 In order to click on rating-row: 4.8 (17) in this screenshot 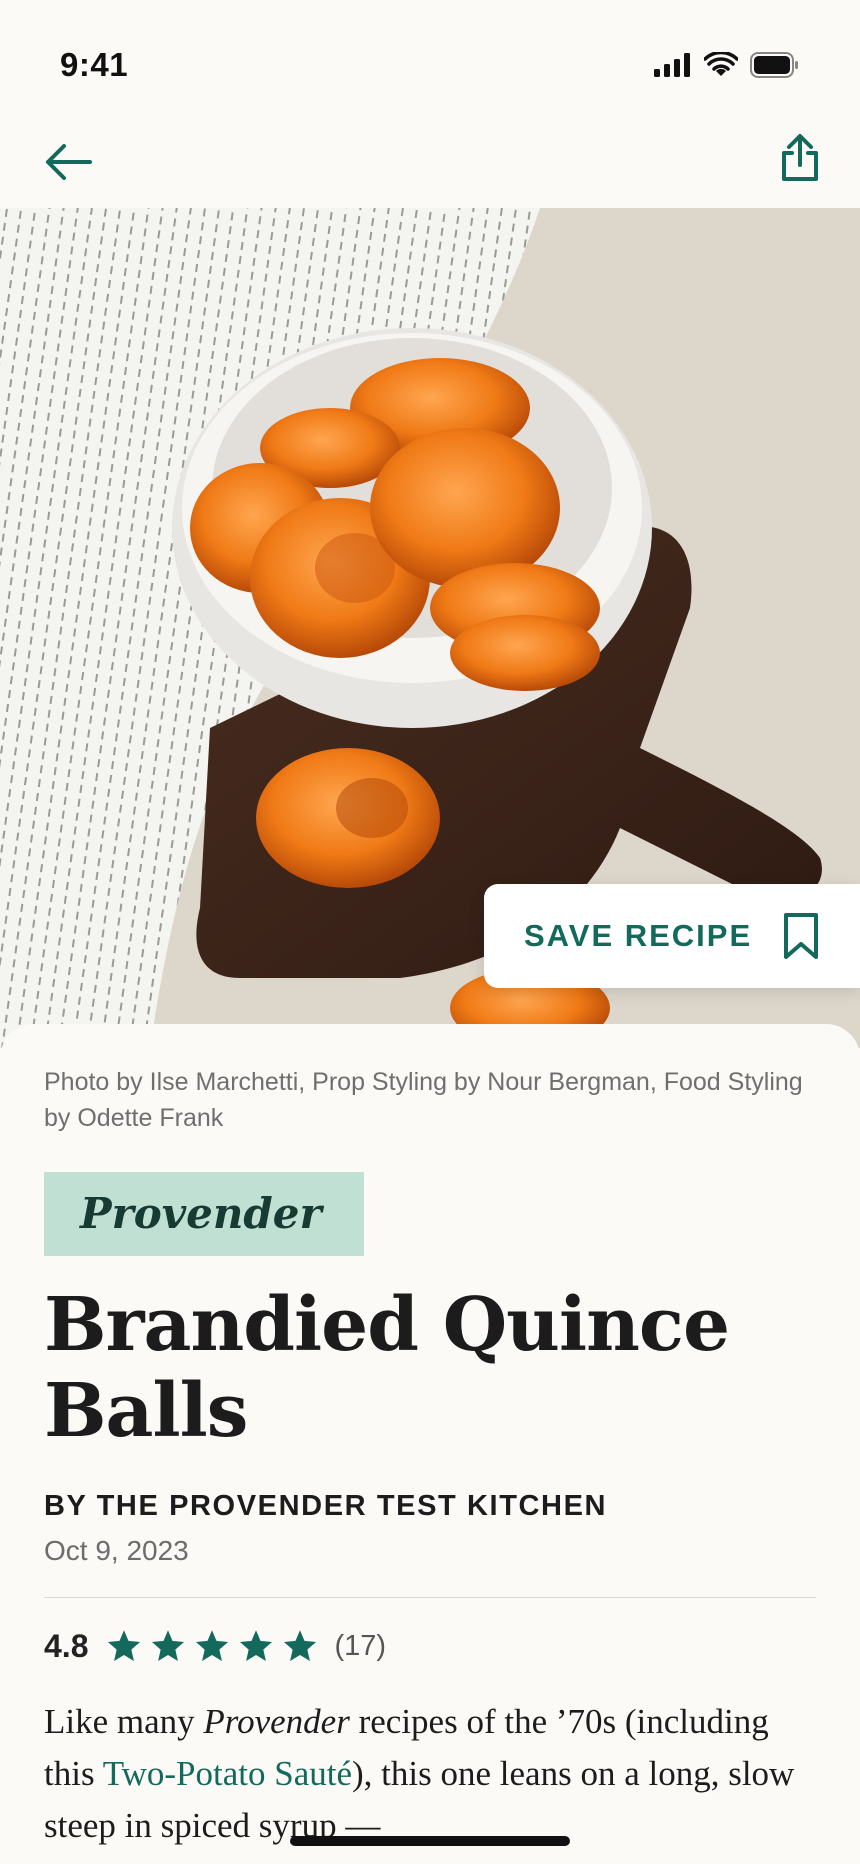, I will do `click(430, 1646)`.